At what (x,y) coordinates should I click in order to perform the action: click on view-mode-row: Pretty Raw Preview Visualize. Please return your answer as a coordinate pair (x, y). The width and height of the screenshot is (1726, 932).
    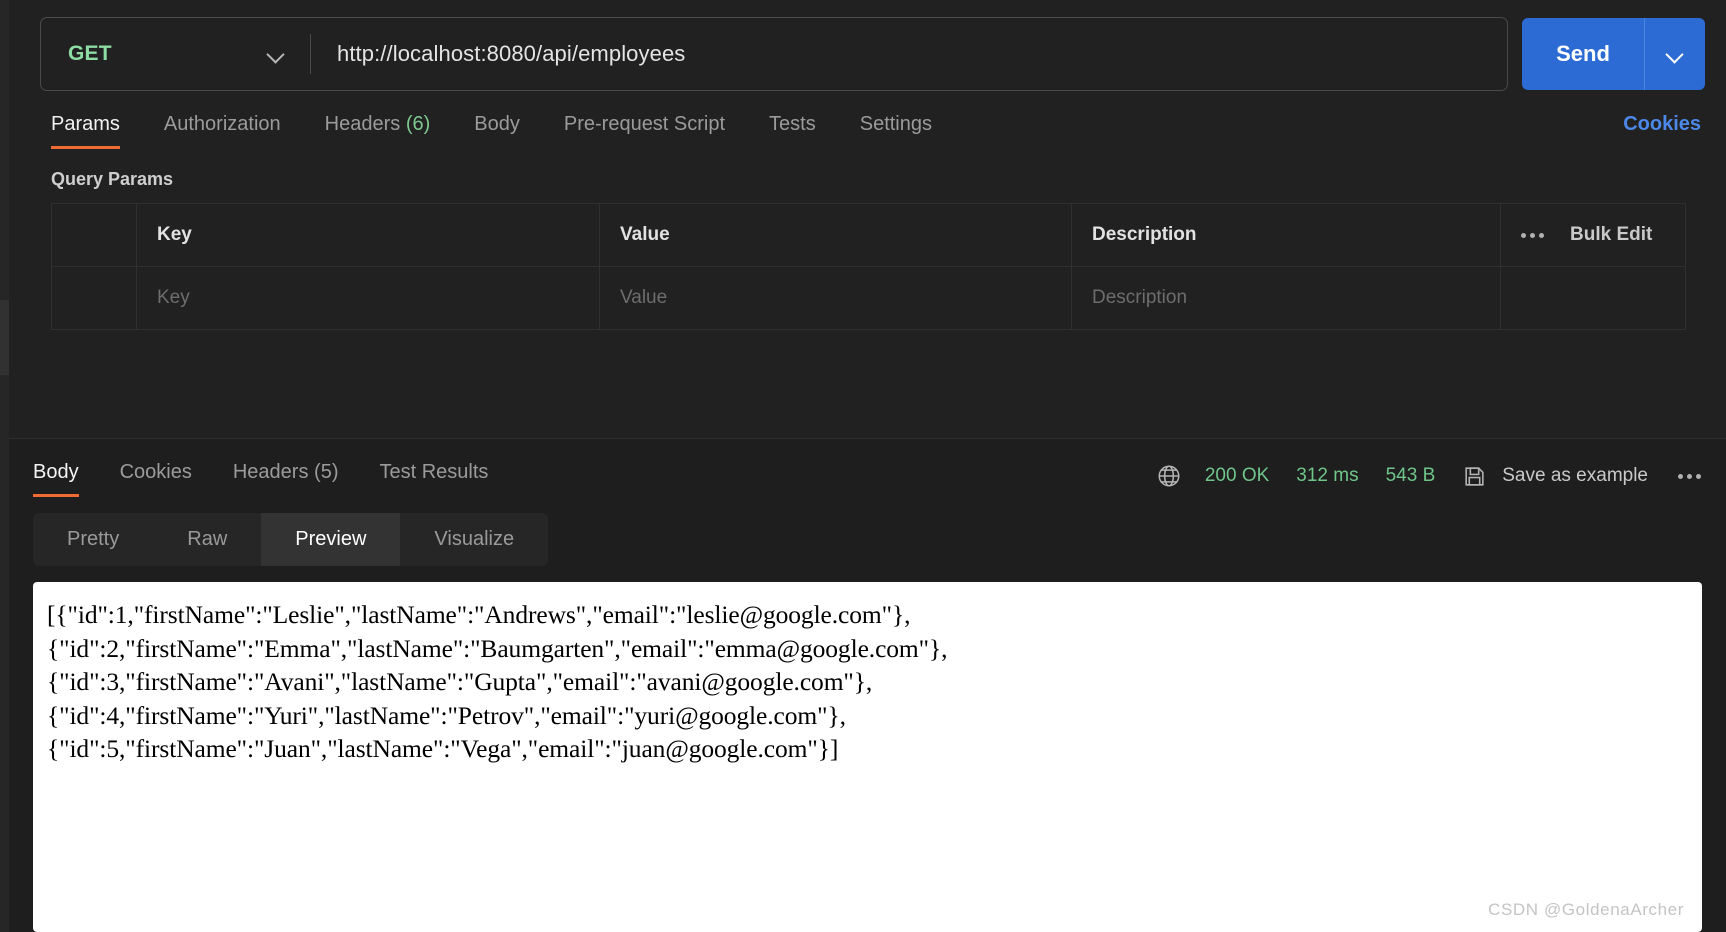
    Looking at the image, I should click on (867, 531).